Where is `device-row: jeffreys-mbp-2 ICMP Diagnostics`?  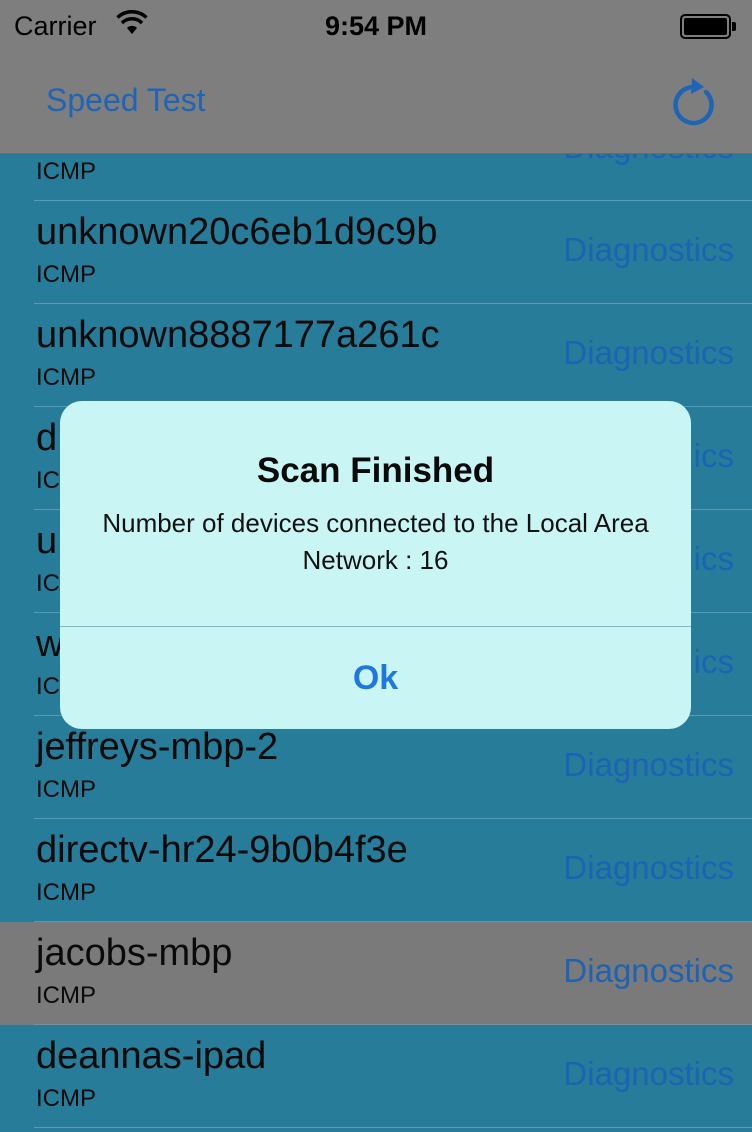 device-row: jeffreys-mbp-2 ICMP Diagnostics is located at coordinates (376, 767).